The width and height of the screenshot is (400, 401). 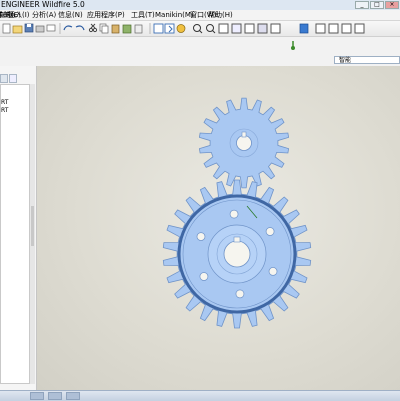 What do you see at coordinates (200, 395) in the screenshot?
I see `taskbar` at bounding box center [200, 395].